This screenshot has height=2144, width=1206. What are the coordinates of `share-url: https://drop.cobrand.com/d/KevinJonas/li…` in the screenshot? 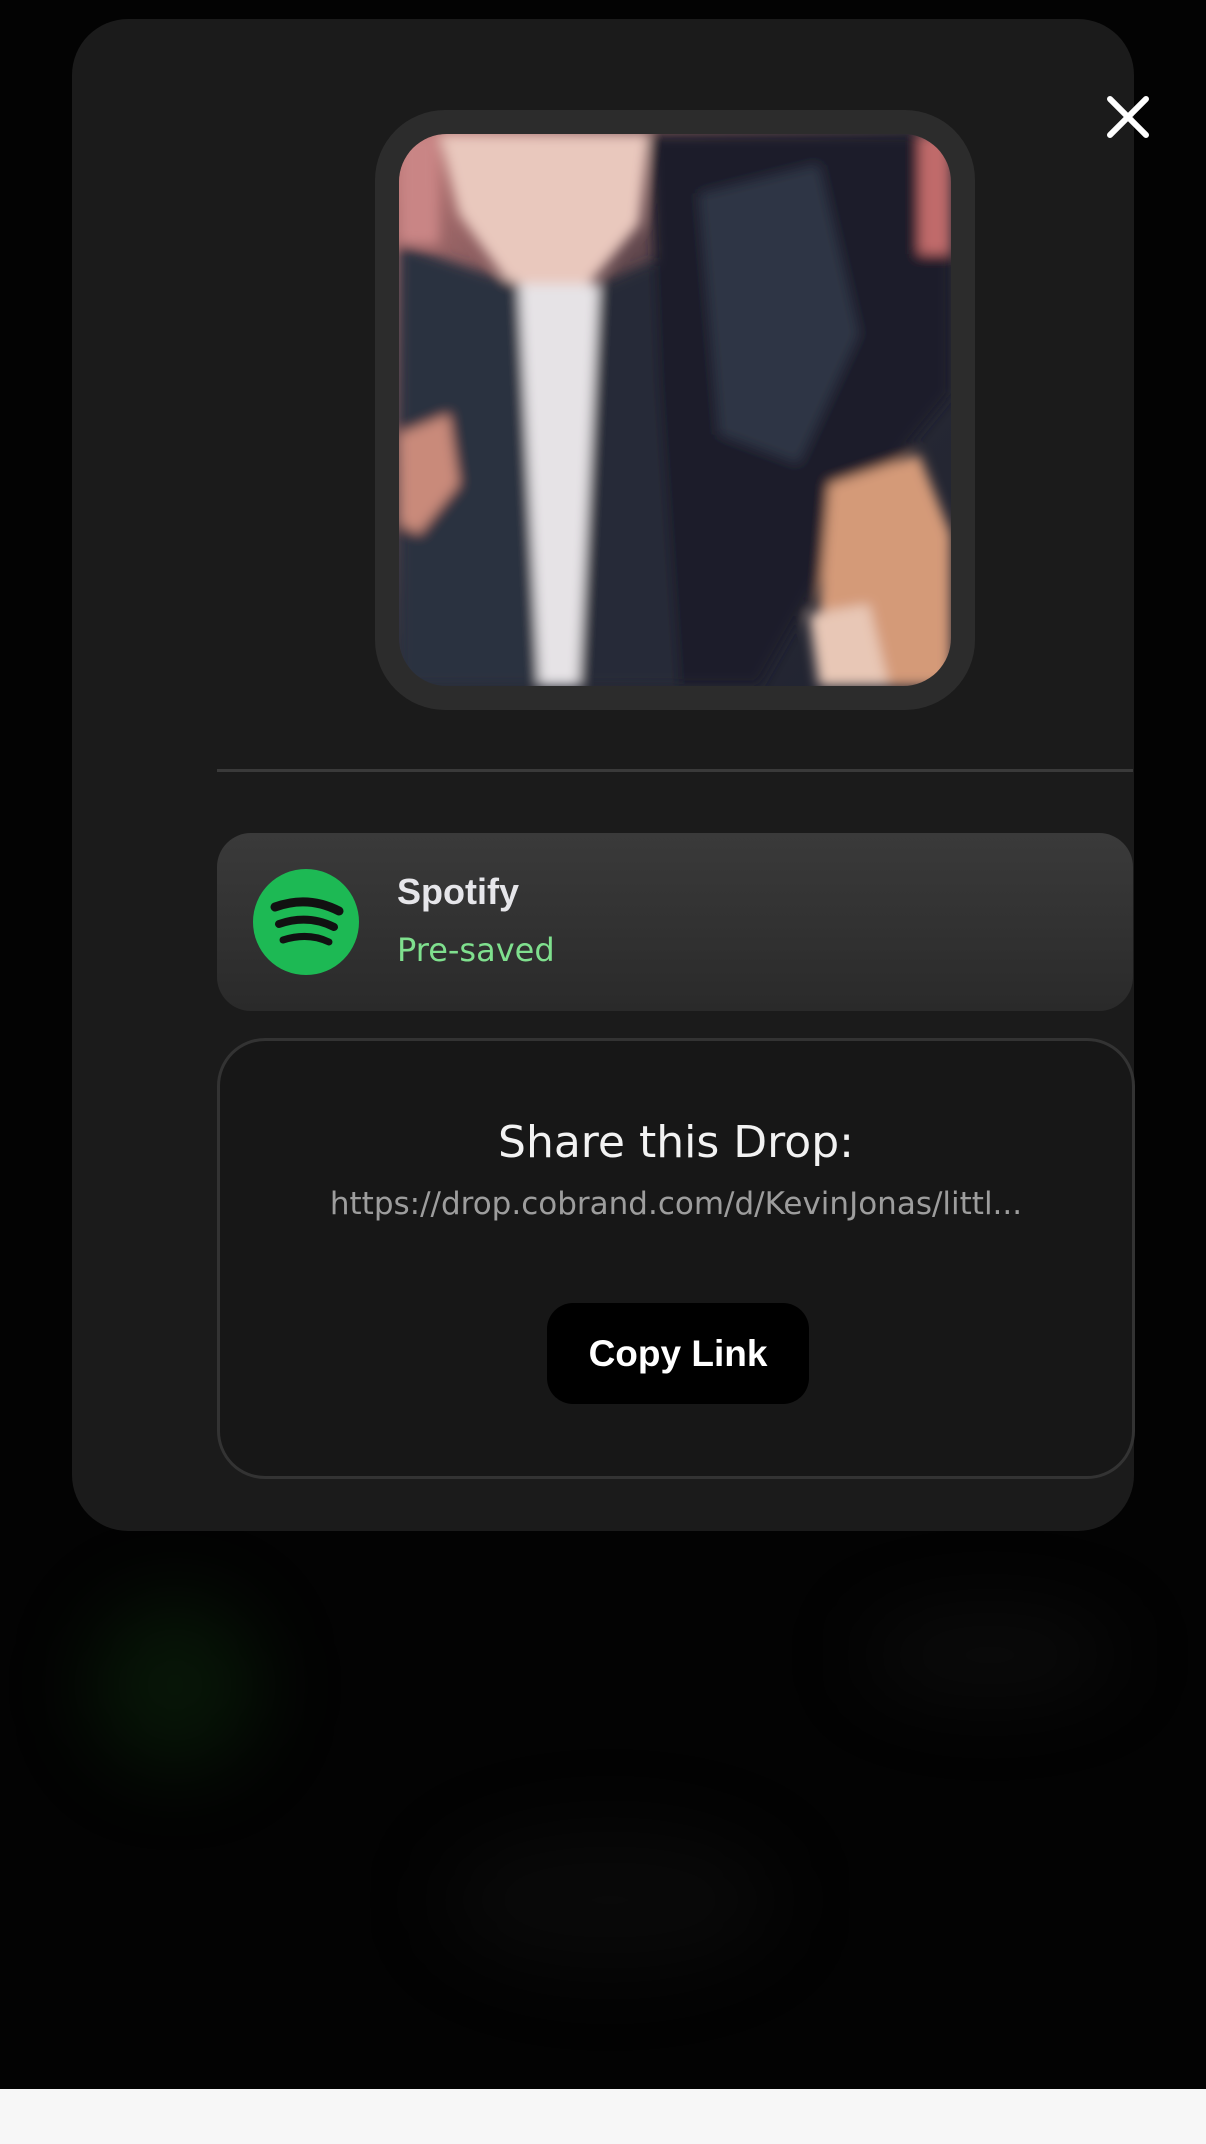 It's located at (676, 1204).